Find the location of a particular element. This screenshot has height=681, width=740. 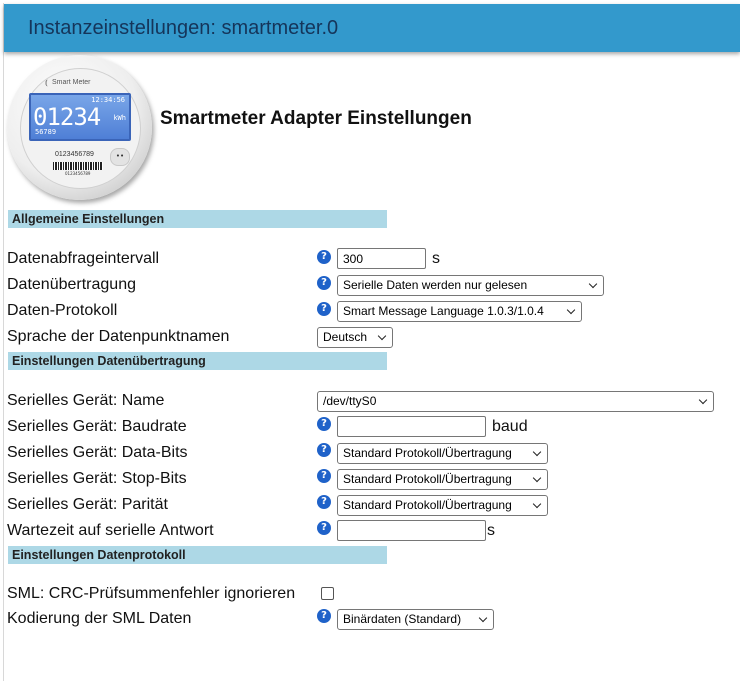

section-title: Einstellungen Datenprotokoll is located at coordinates (99, 555).